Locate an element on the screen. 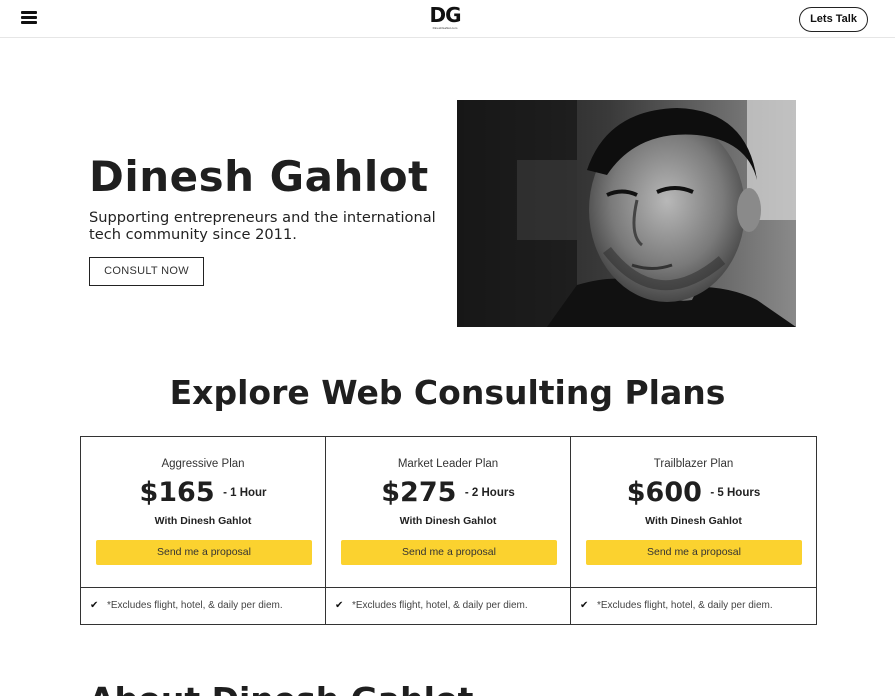 The width and height of the screenshot is (895, 696). portrait-photo is located at coordinates (626, 213).